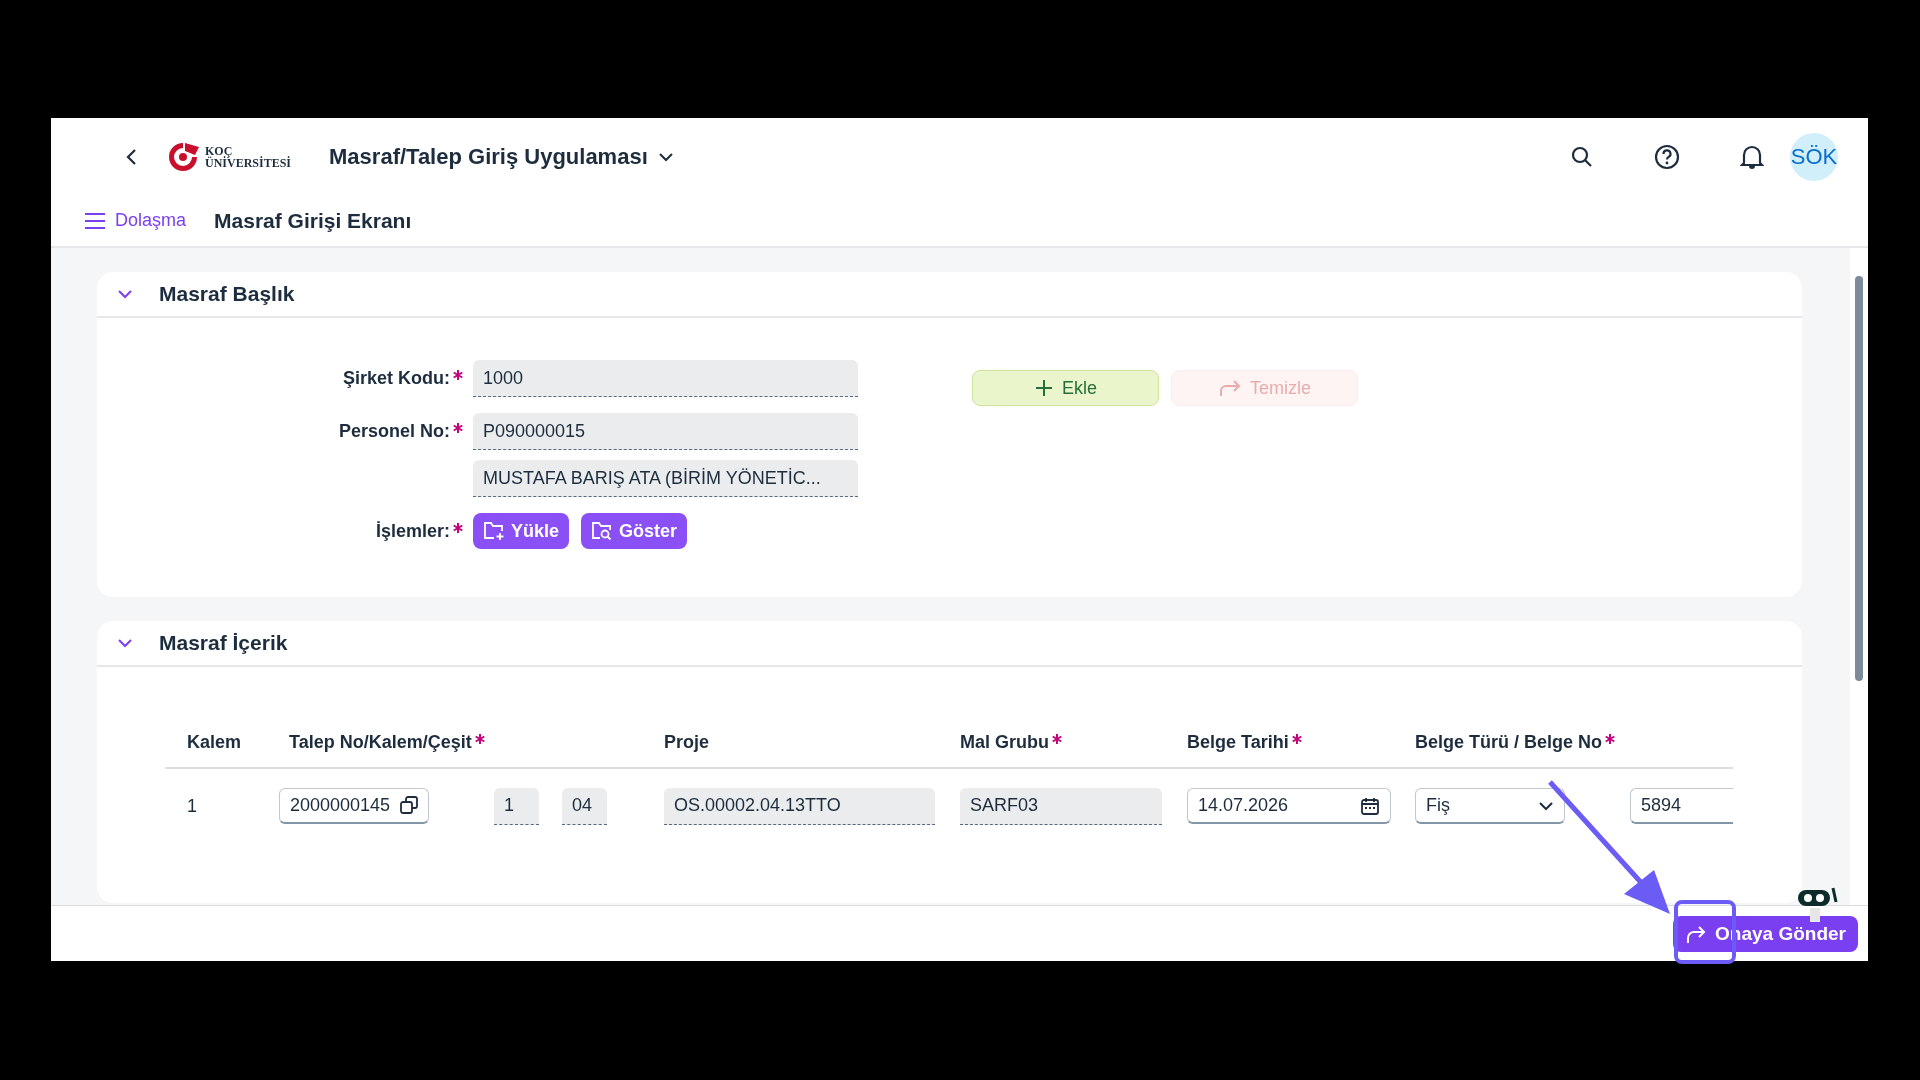  I want to click on date-field: 14.07.2026, so click(1289, 806).